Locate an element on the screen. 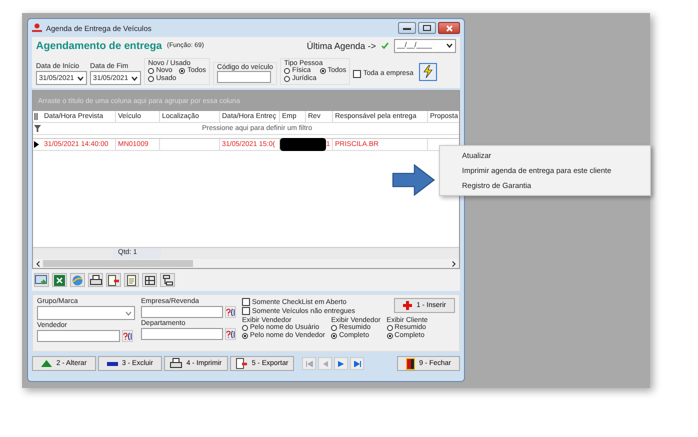 The image size is (698, 437). last-agenda-label: Última Agenda -> is located at coordinates (341, 45).